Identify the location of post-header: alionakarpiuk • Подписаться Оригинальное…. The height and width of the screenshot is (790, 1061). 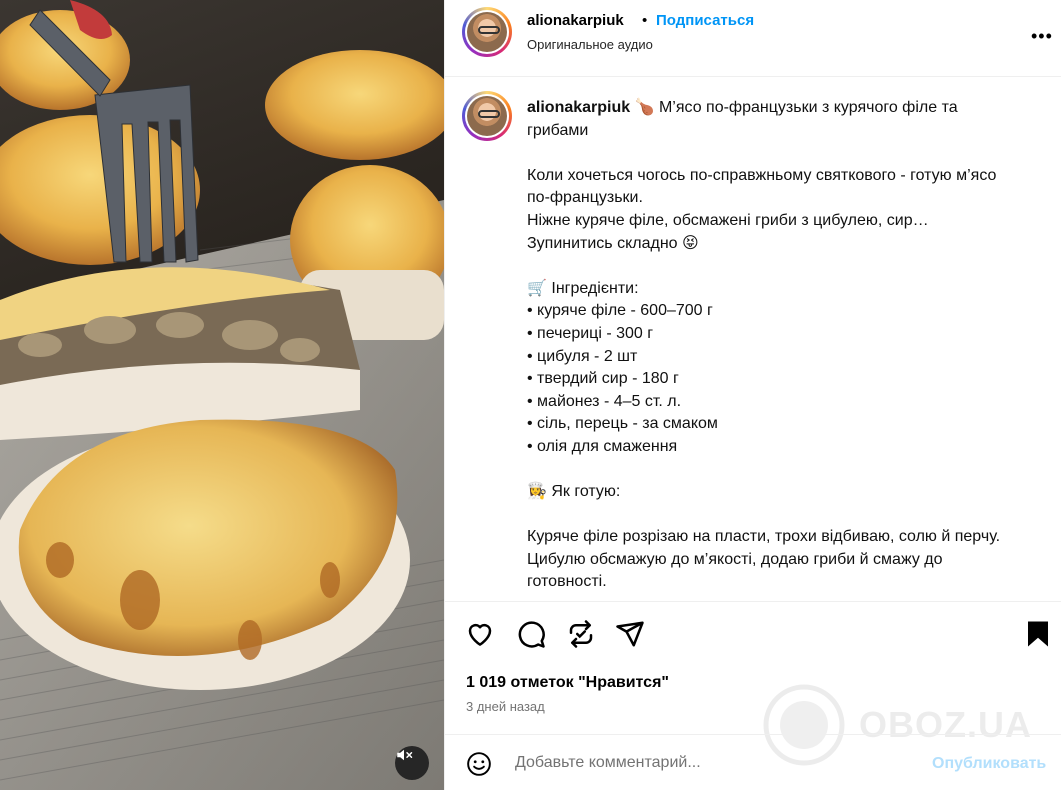
(753, 38).